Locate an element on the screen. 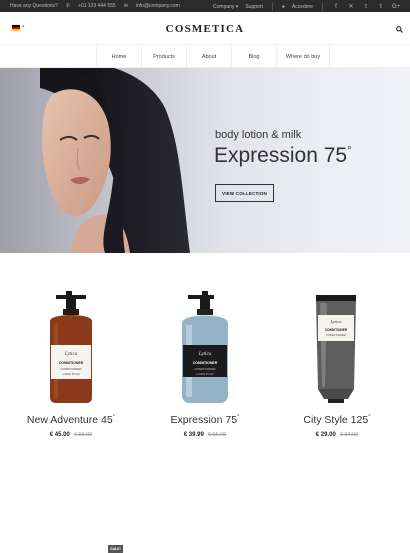 This screenshot has height=553, width=410. site-header: ▾ COSMETICA is located at coordinates (205, 28).